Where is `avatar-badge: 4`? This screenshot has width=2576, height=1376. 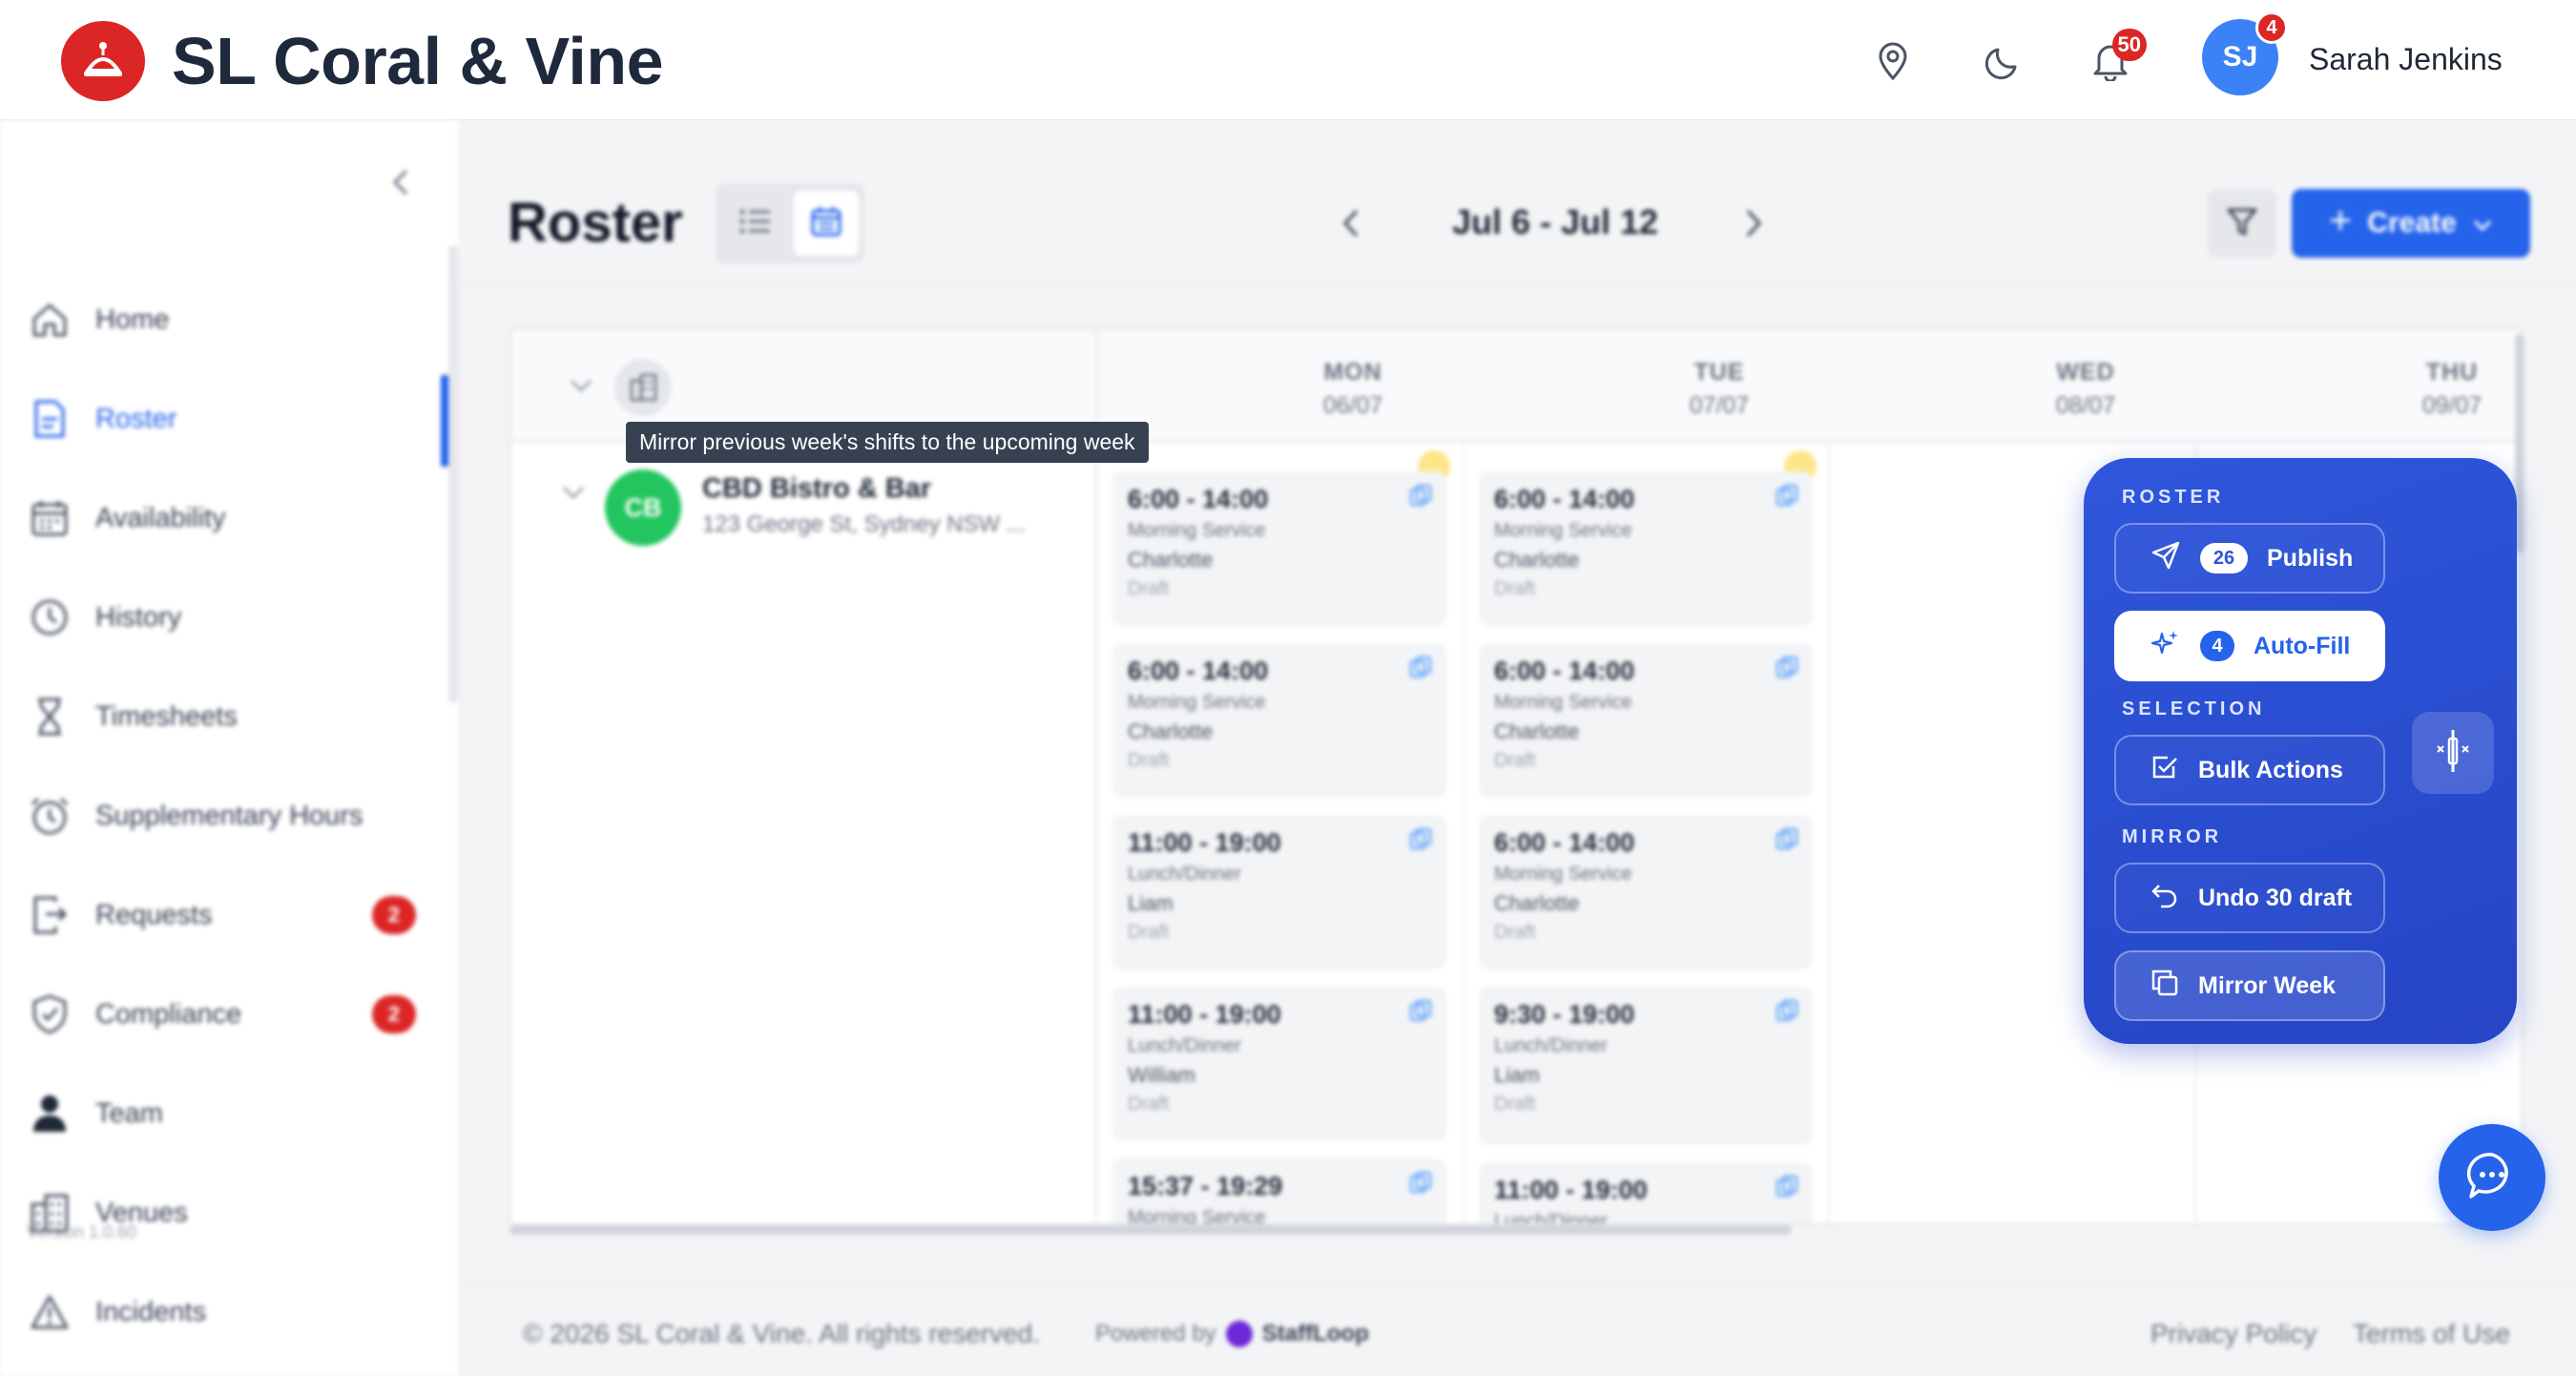
avatar-badge: 4 is located at coordinates (2271, 27).